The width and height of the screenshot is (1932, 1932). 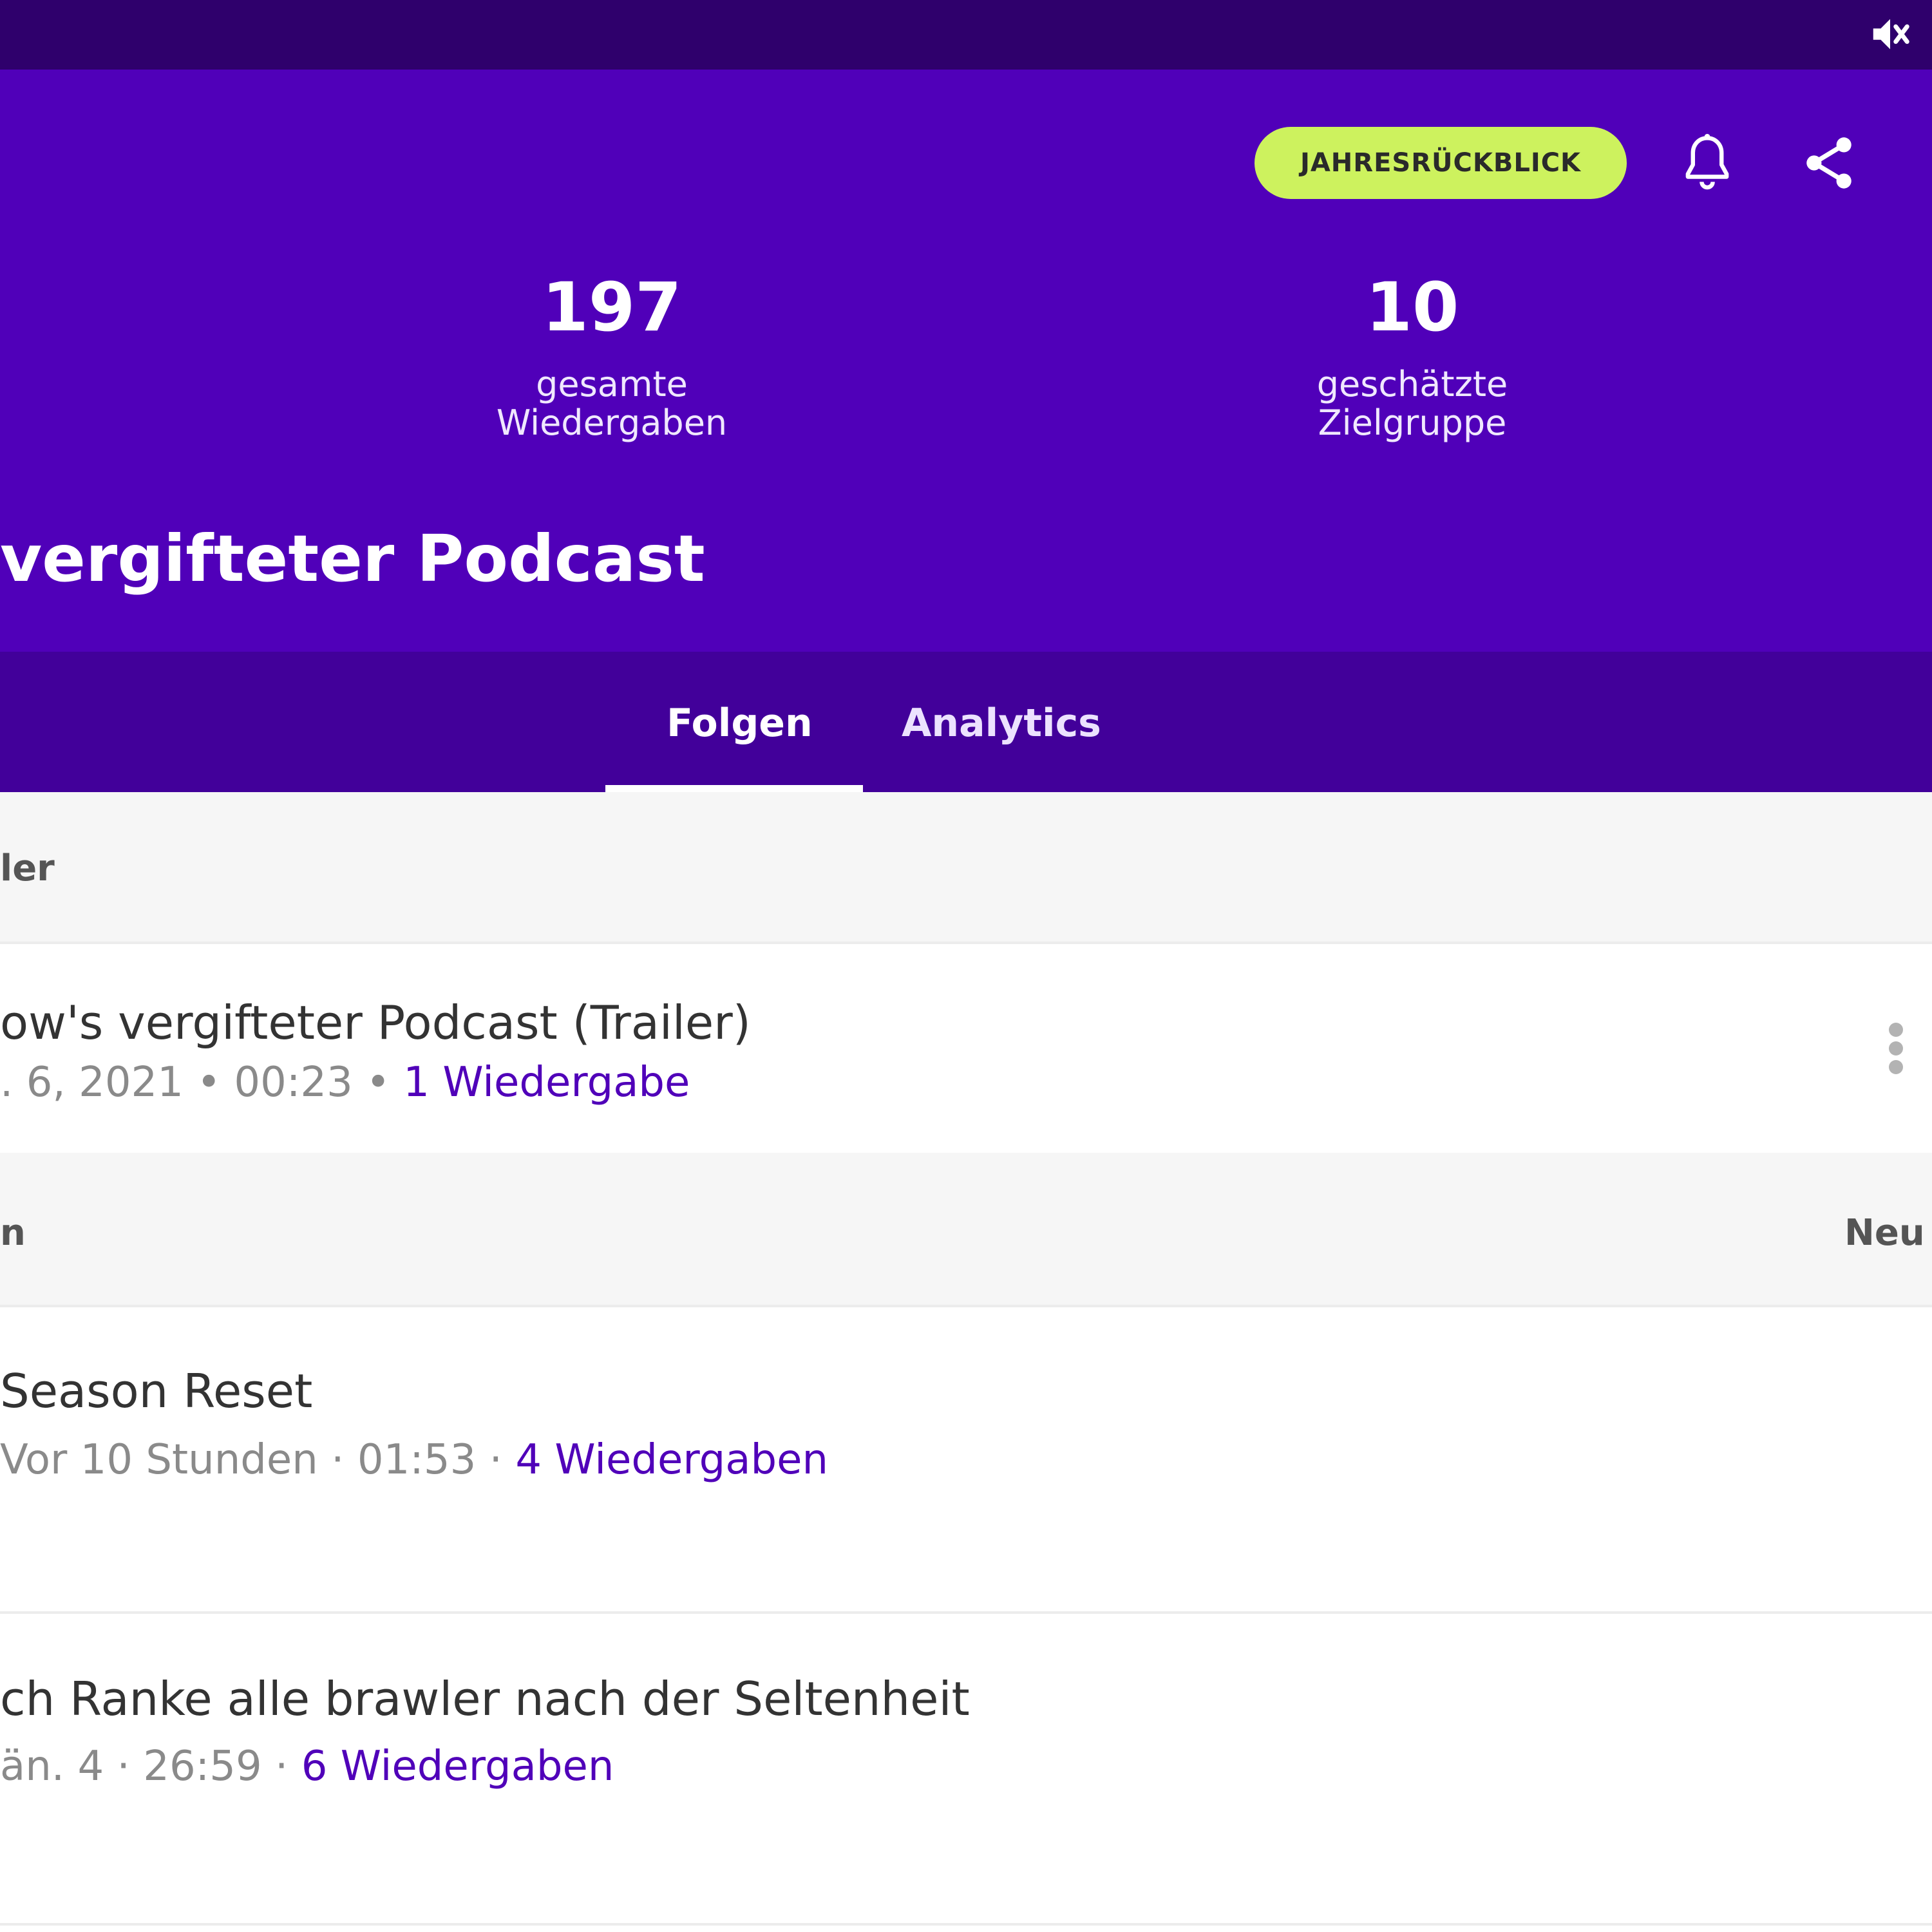 I want to click on episode-date: Vor 10 Stunden, so click(x=159, y=1460).